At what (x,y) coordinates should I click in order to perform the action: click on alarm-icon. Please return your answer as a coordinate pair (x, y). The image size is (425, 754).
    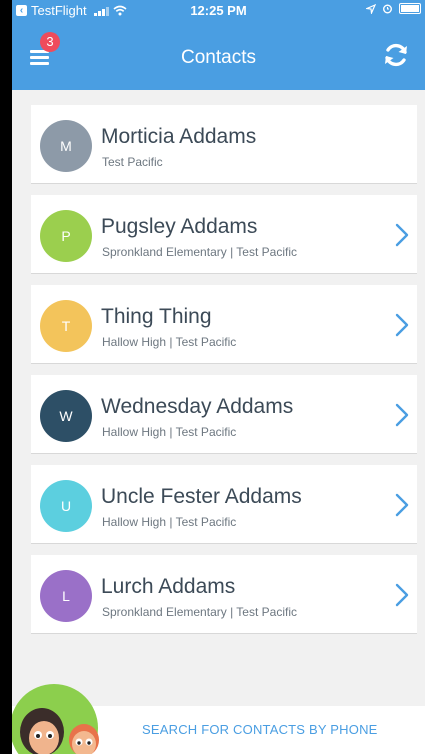
    Looking at the image, I should click on (387, 9).